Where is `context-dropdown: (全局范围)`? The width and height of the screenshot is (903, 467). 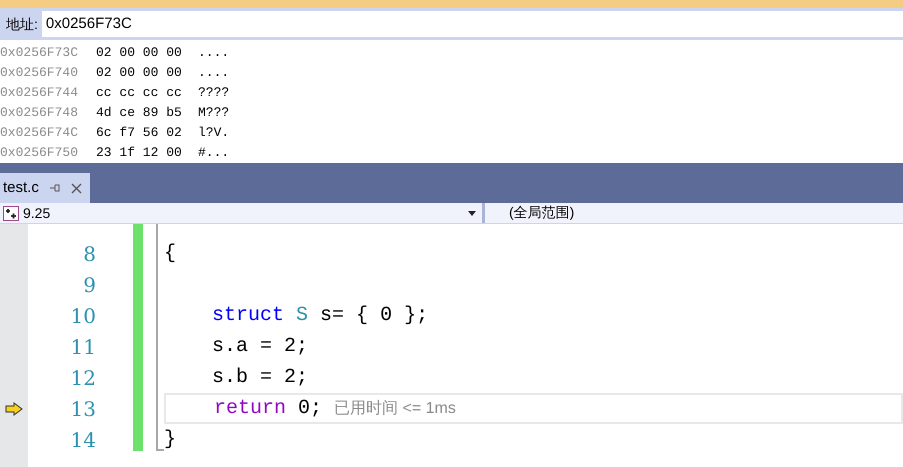
context-dropdown: (全局范围) is located at coordinates (541, 212).